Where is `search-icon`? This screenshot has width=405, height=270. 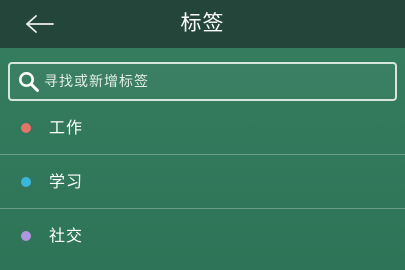 search-icon is located at coordinates (29, 82).